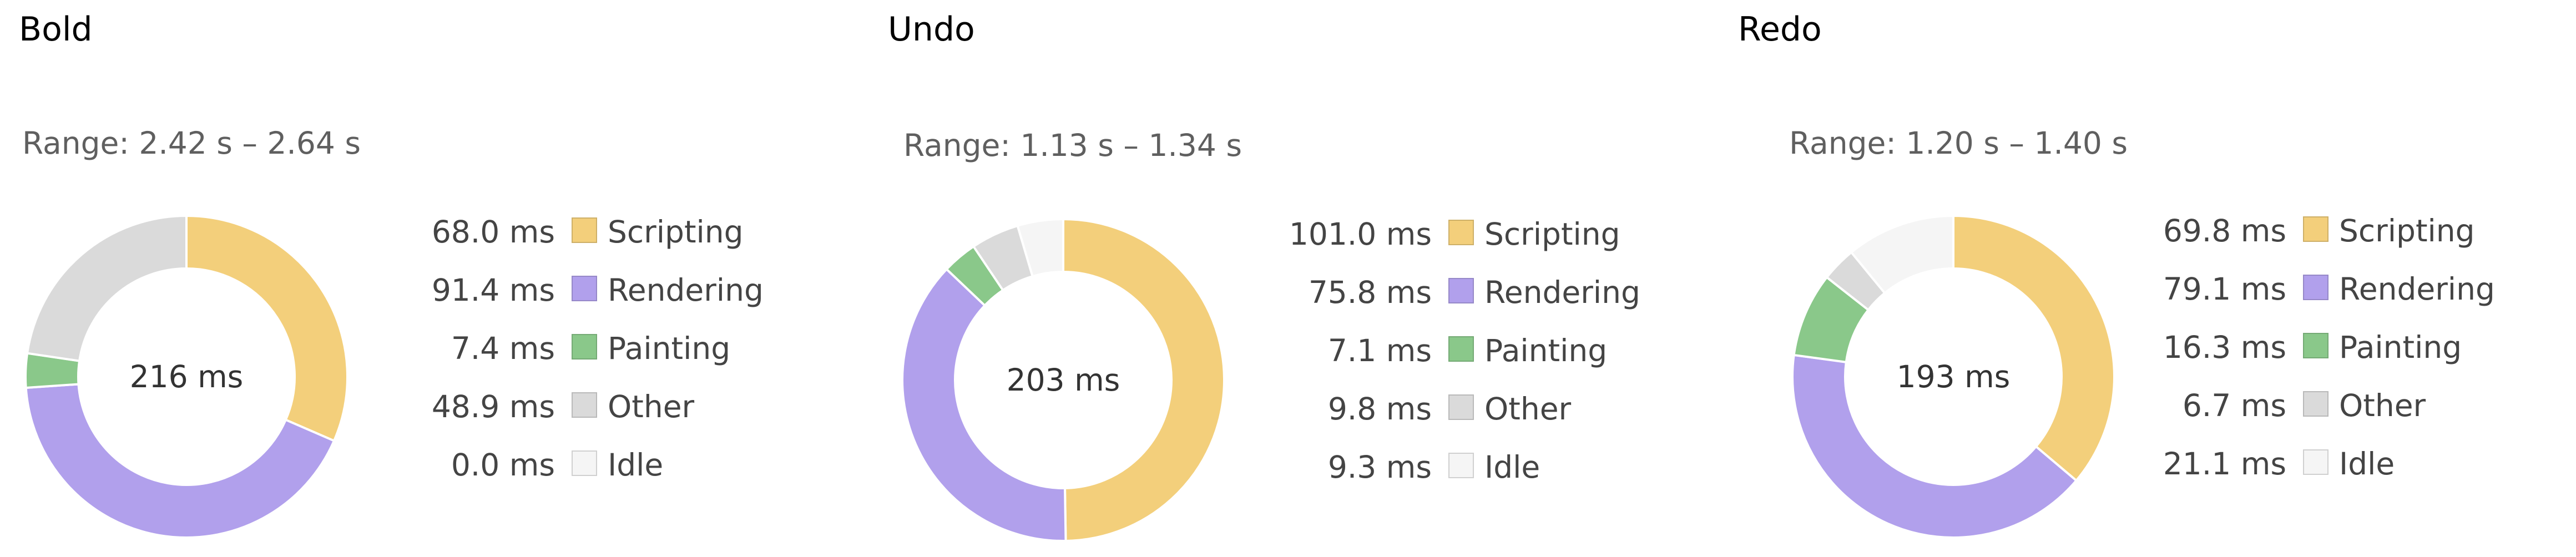 The image size is (2576, 557). I want to click on legend-item-scripting: 101.0 ms Scripting, so click(1487, 234).